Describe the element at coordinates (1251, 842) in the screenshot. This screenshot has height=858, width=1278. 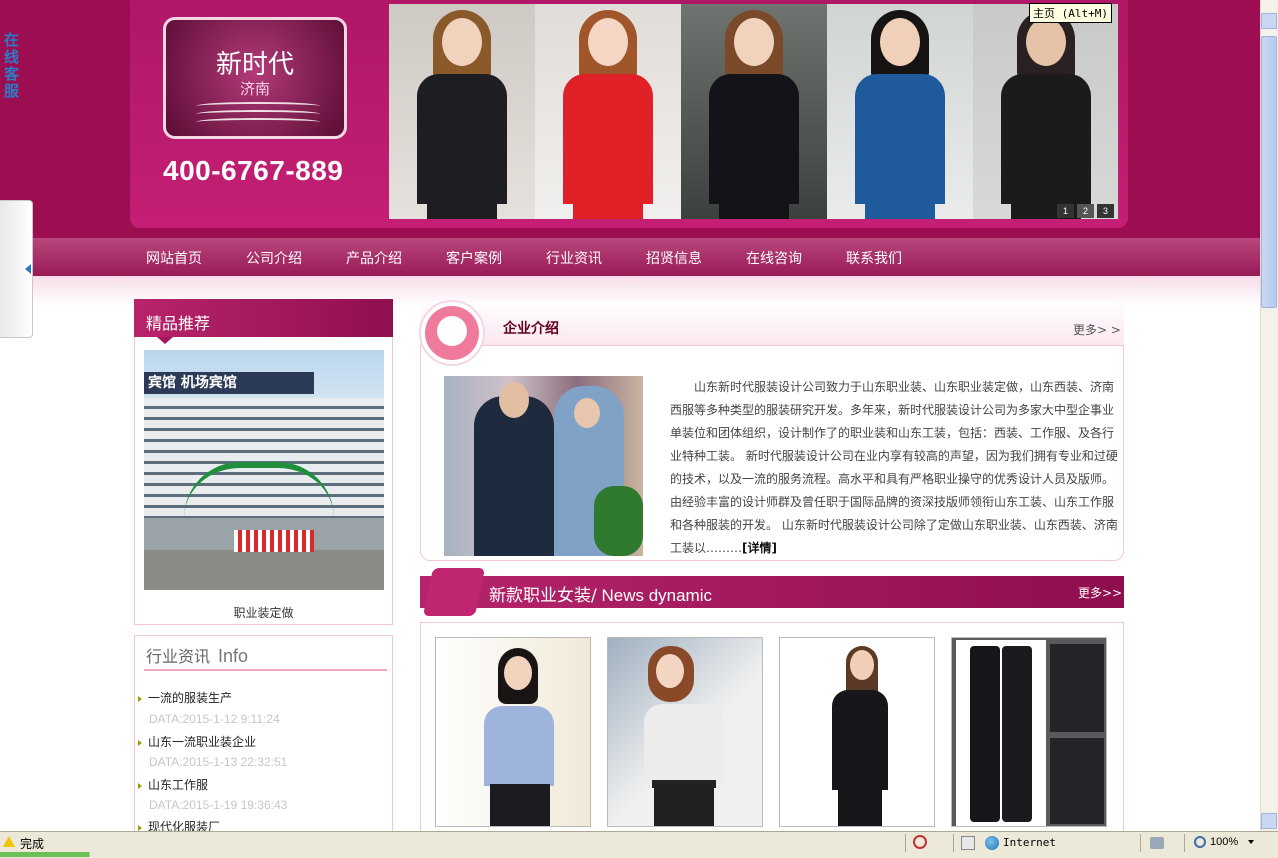
I see `chevron-down-icon` at that location.